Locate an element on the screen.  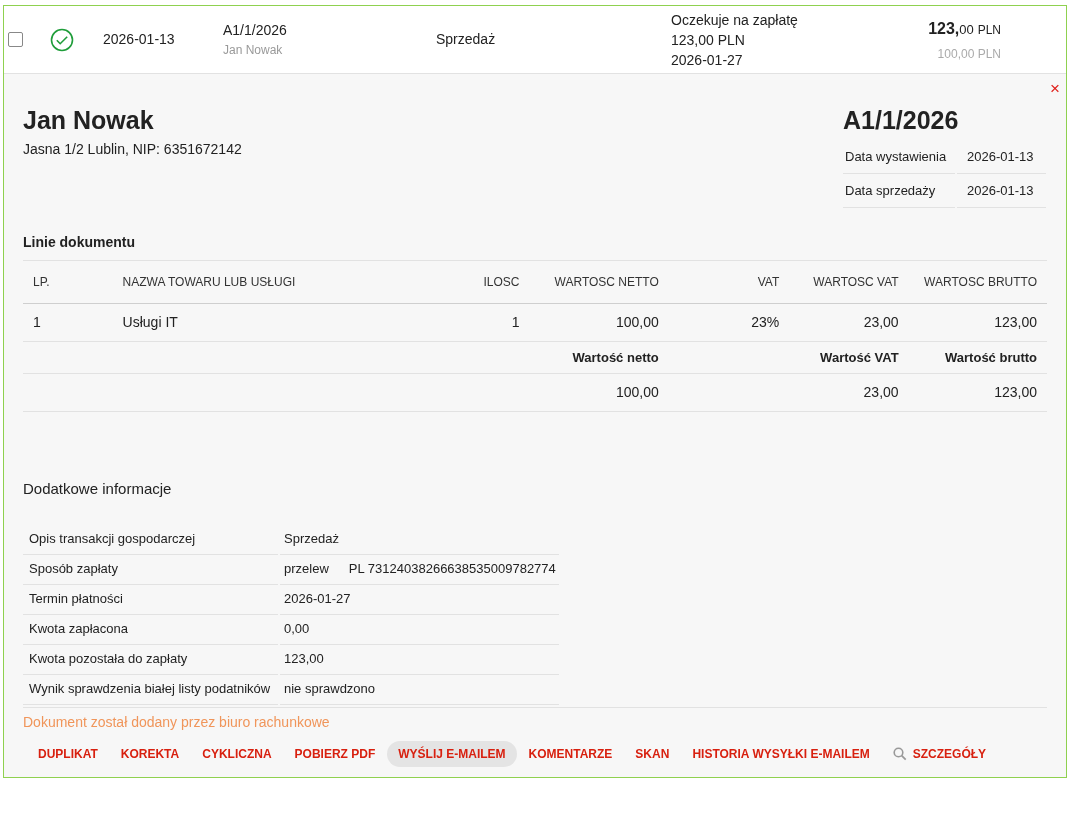
info-value: Sprzedaż is located at coordinates (311, 539).